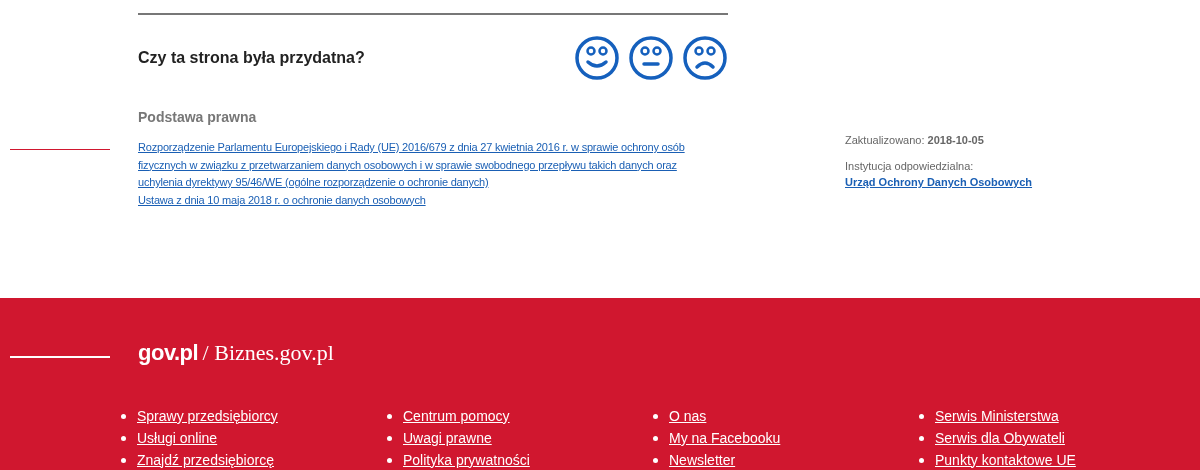 Image resolution: width=1200 pixels, height=470 pixels. I want to click on updated-date: 2018-10-05, so click(955, 140).